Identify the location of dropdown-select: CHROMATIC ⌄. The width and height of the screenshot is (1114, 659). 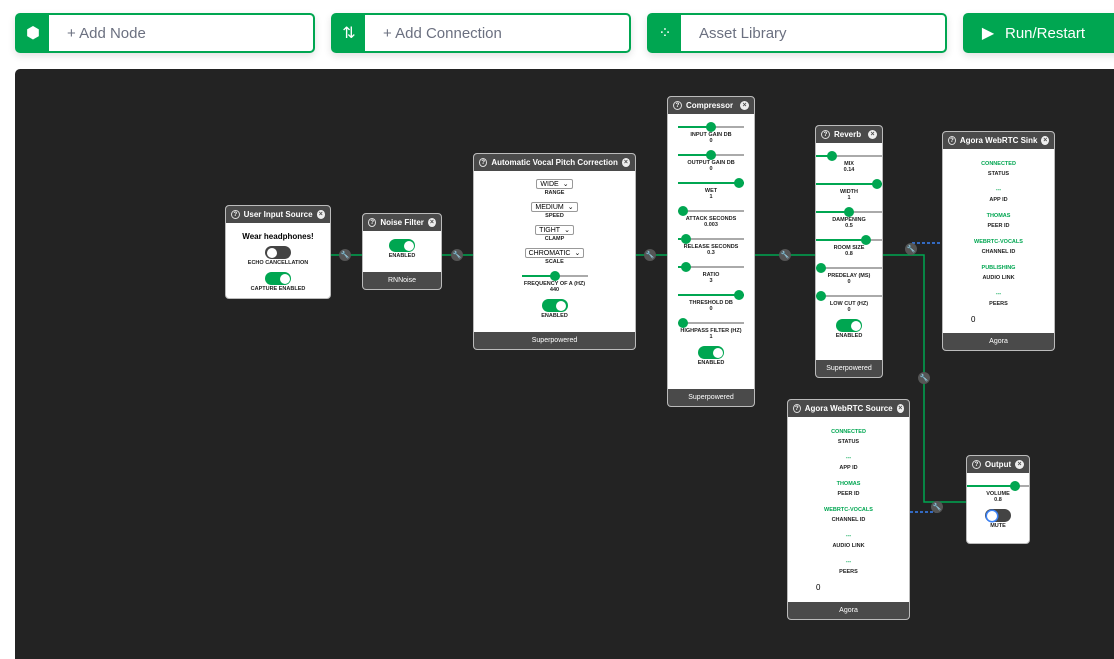
(554, 253).